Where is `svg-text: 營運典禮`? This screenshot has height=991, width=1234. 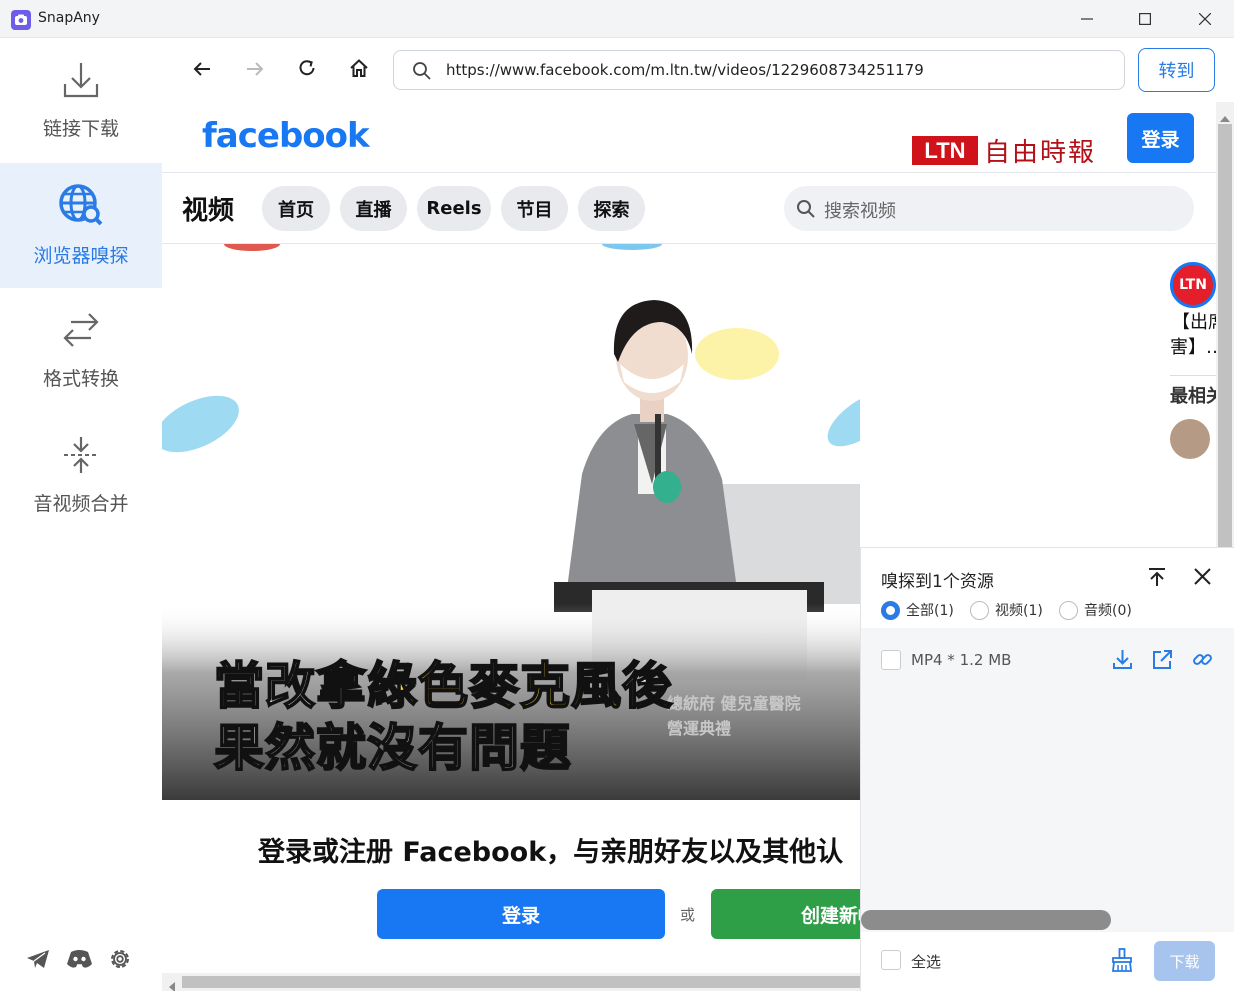
svg-text: 營運典禮 is located at coordinates (699, 728).